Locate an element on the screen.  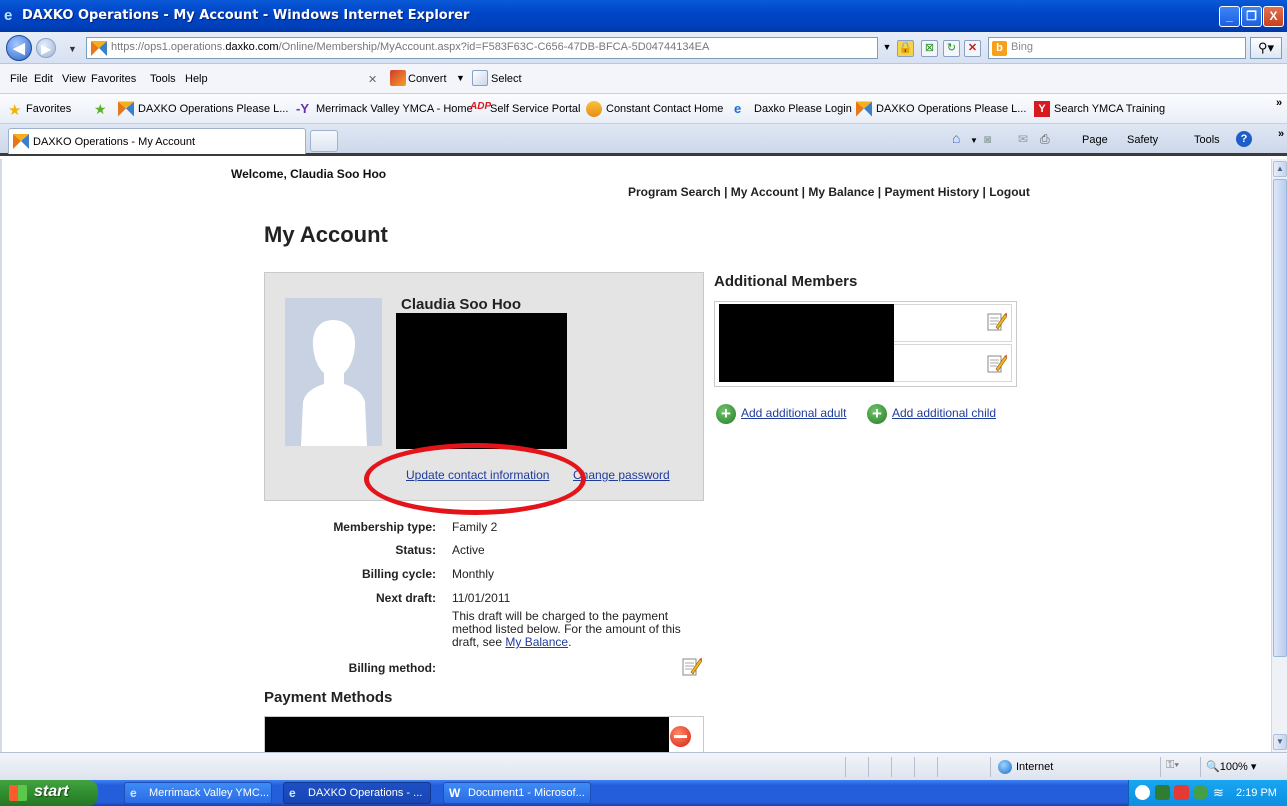
nav-logout: Logout is located at coordinates (1009, 192).